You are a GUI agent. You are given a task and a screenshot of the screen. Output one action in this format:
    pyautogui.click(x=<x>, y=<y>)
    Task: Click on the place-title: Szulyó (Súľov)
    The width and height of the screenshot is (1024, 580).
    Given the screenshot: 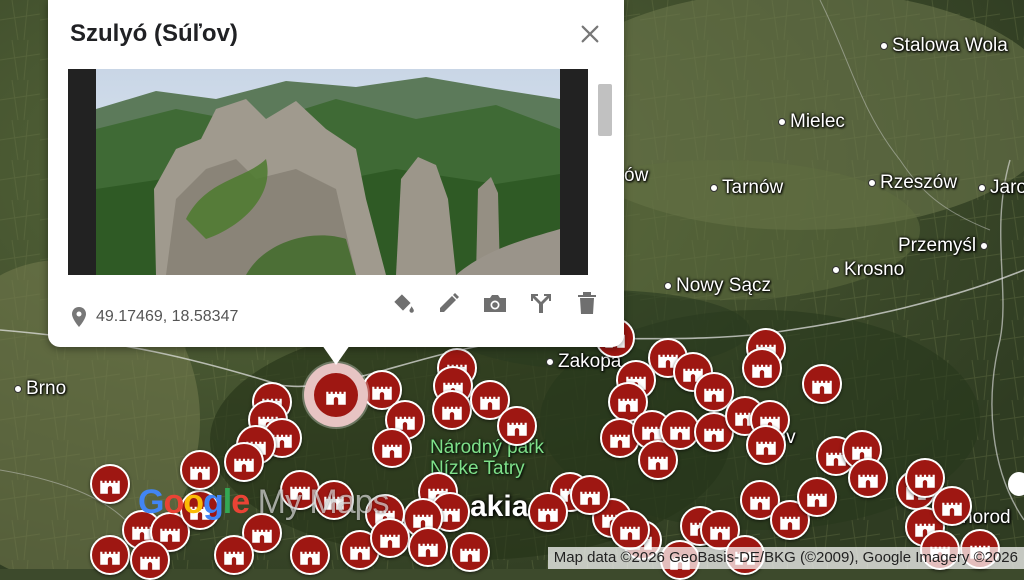 What is the action you would take?
    pyautogui.click(x=154, y=33)
    